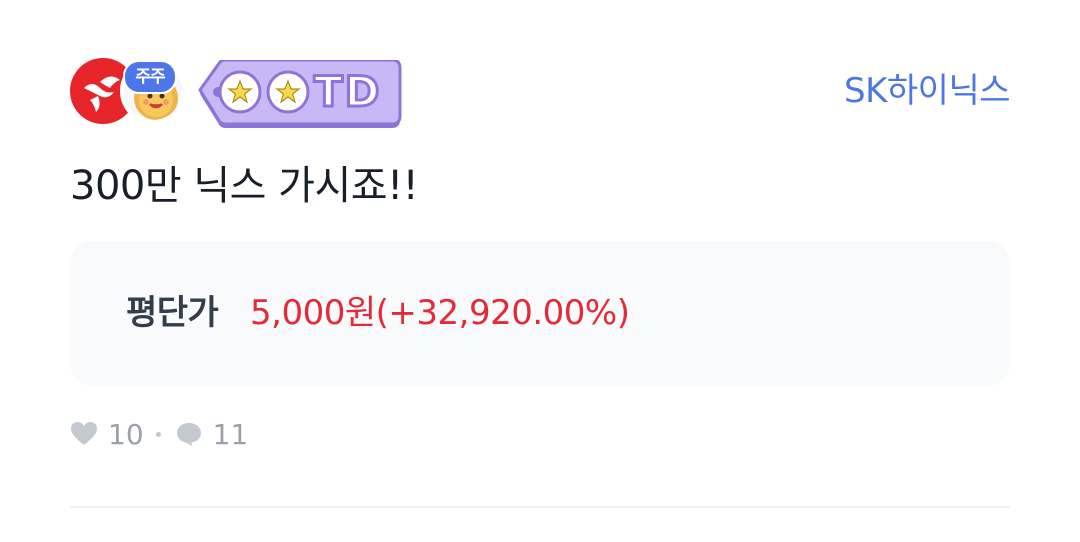 Image resolution: width=1080 pixels, height=542 pixels. What do you see at coordinates (440, 313) in the screenshot?
I see `average-price-value: 5,000원(+32,920.00%)` at bounding box center [440, 313].